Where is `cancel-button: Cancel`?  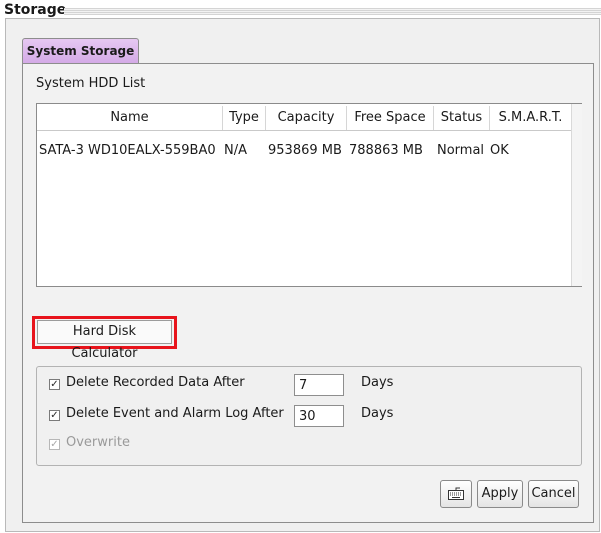 cancel-button: Cancel is located at coordinates (553, 494).